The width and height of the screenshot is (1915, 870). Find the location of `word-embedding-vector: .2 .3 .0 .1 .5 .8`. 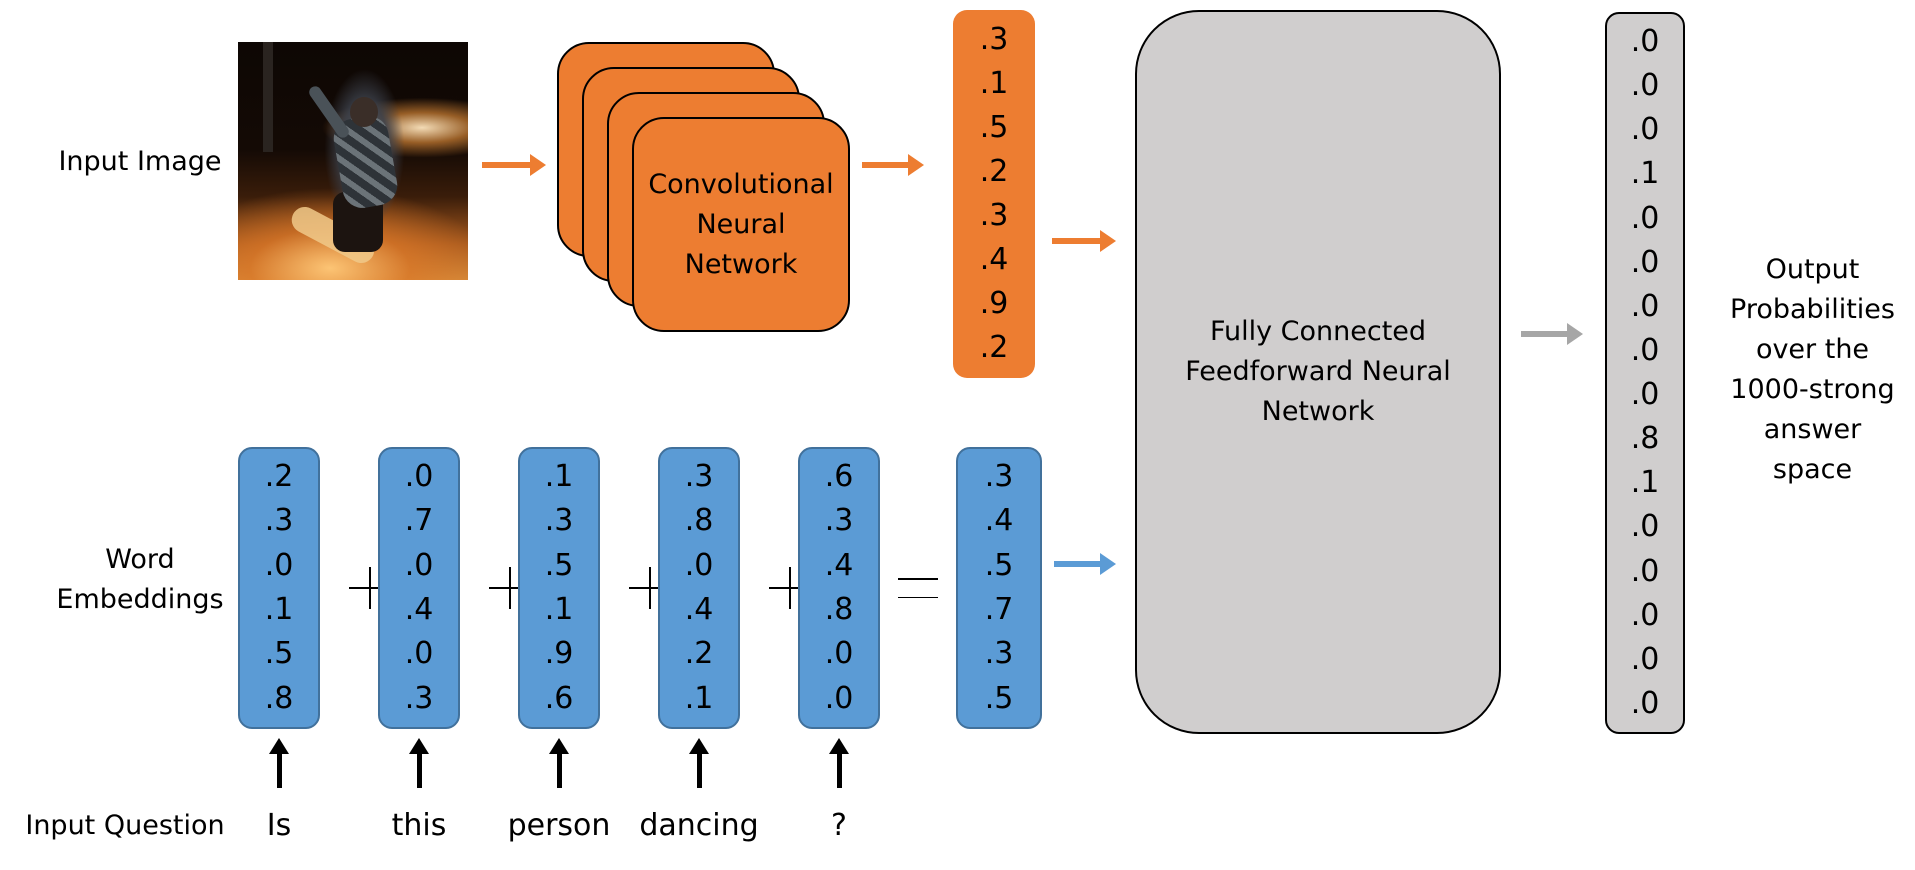

word-embedding-vector: .2 .3 .0 .1 .5 .8 is located at coordinates (279, 588).